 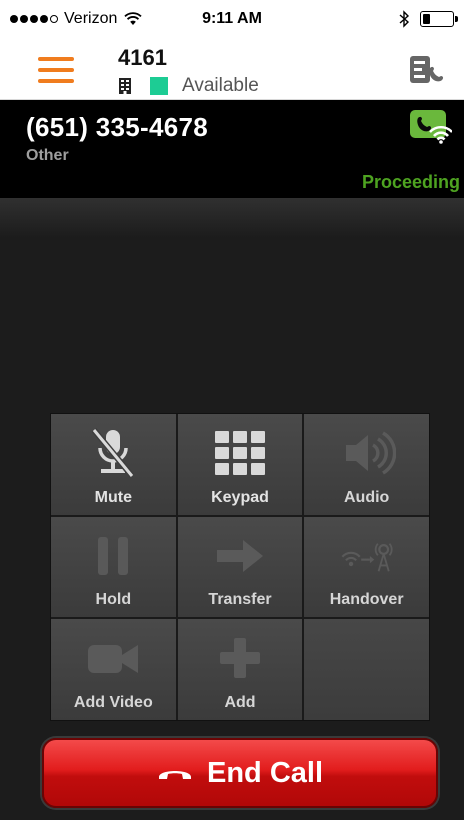 What do you see at coordinates (232, 149) in the screenshot?
I see `call-info-panel: (651) 335-4678 Other Proceeding` at bounding box center [232, 149].